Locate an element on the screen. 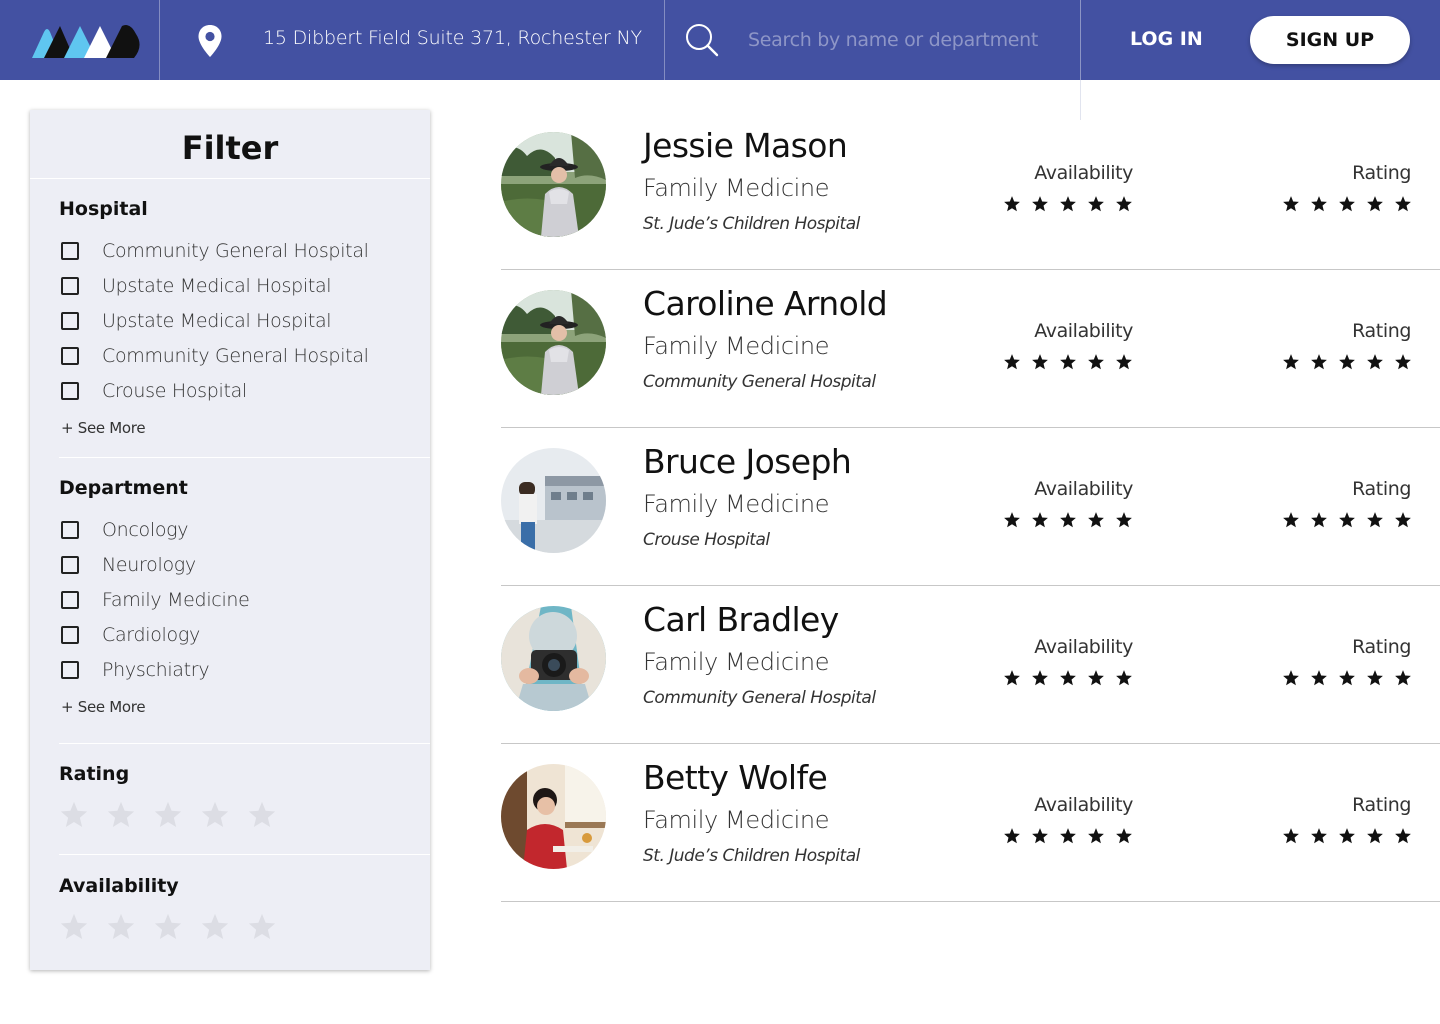 Image resolution: width=1440 pixels, height=1024 pixels. doctor-name: Jessie Mason is located at coordinates (745, 145).